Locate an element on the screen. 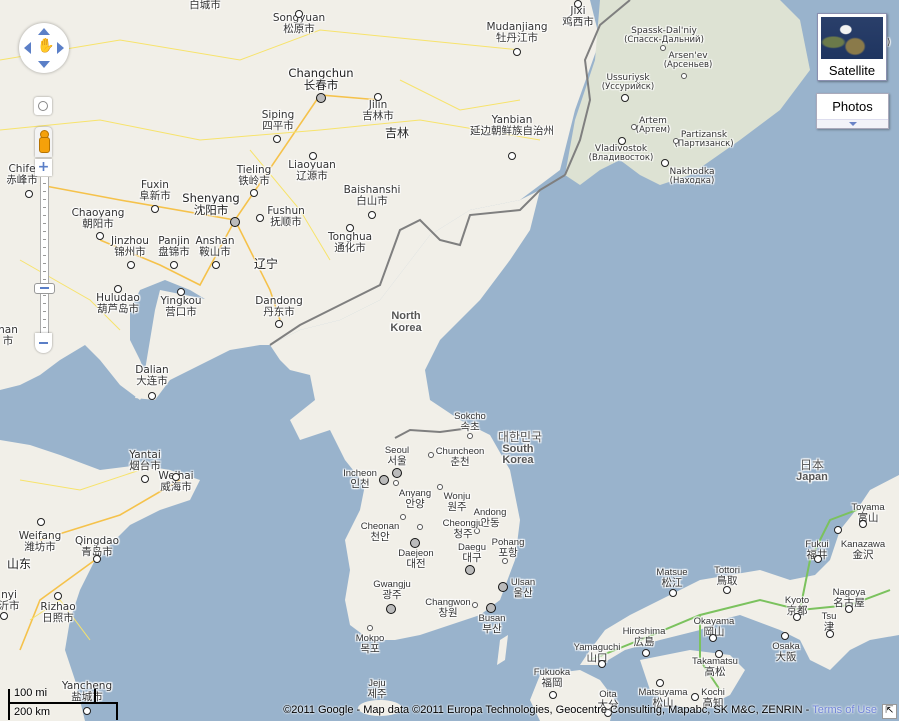 This screenshot has height=721, width=899. zoom-slider-track is located at coordinates (44, 255).